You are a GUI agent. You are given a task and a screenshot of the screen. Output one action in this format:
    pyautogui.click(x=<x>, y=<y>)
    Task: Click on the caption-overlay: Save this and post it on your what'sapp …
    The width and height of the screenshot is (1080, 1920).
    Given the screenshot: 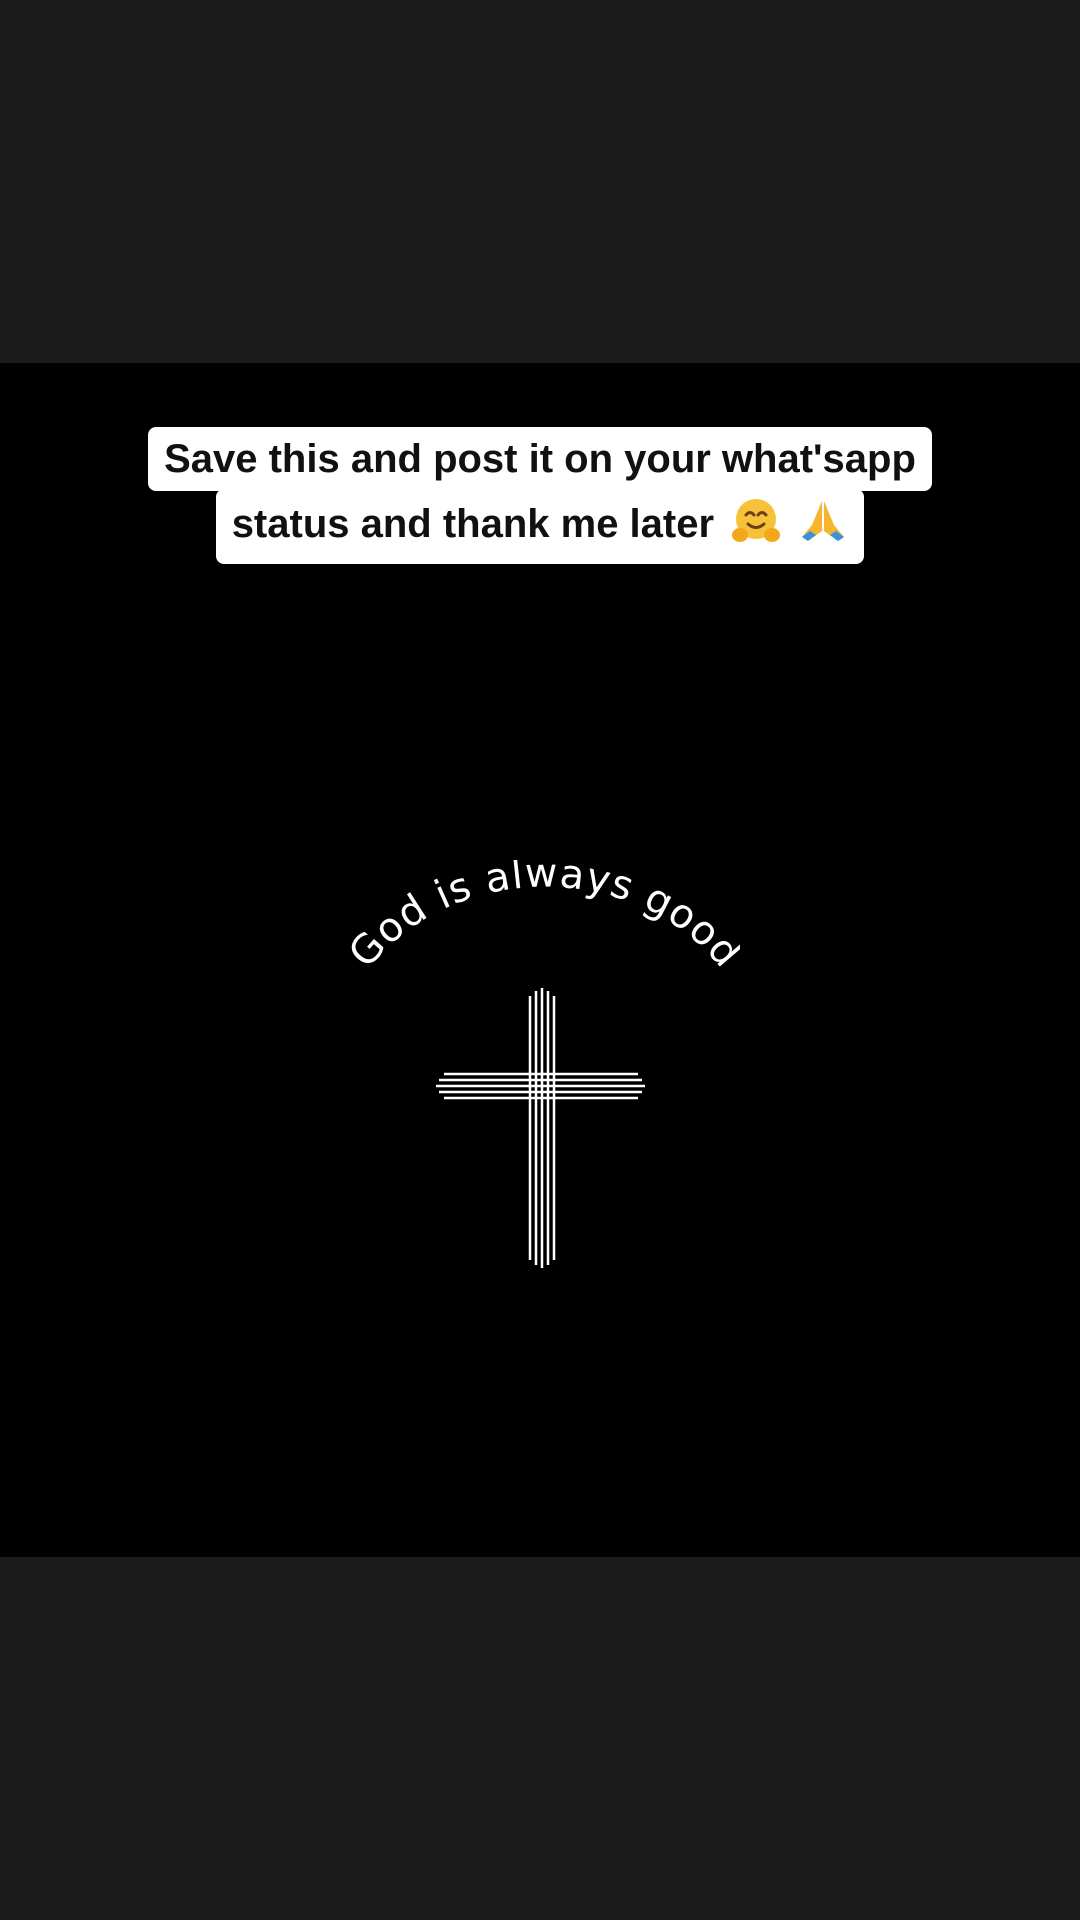 What is the action you would take?
    pyautogui.click(x=540, y=495)
    